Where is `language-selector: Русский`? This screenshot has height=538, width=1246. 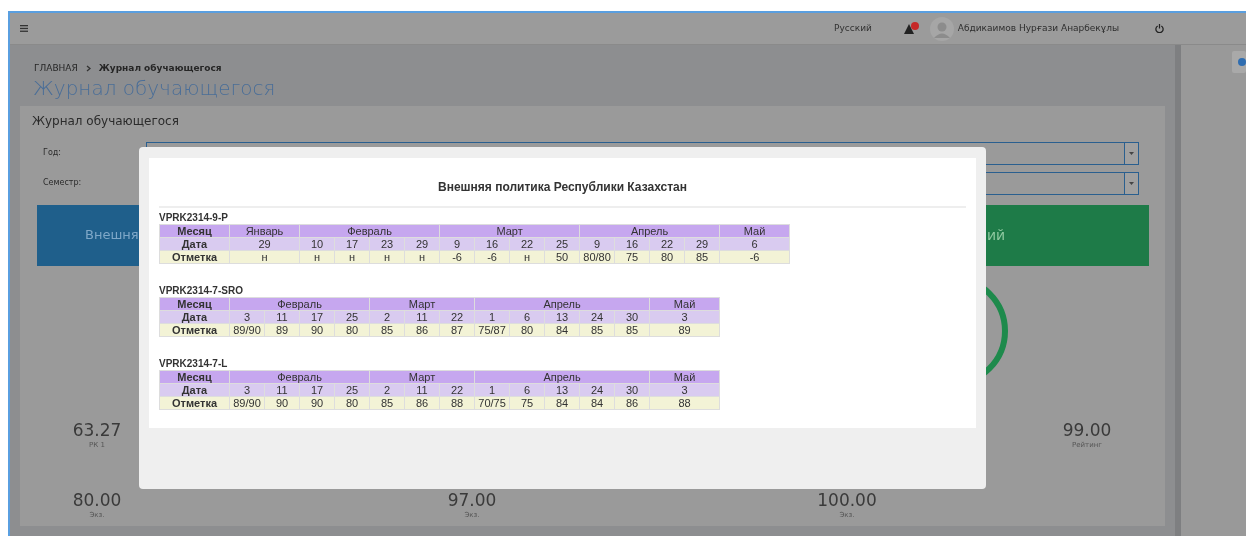
language-selector: Русский is located at coordinates (853, 28).